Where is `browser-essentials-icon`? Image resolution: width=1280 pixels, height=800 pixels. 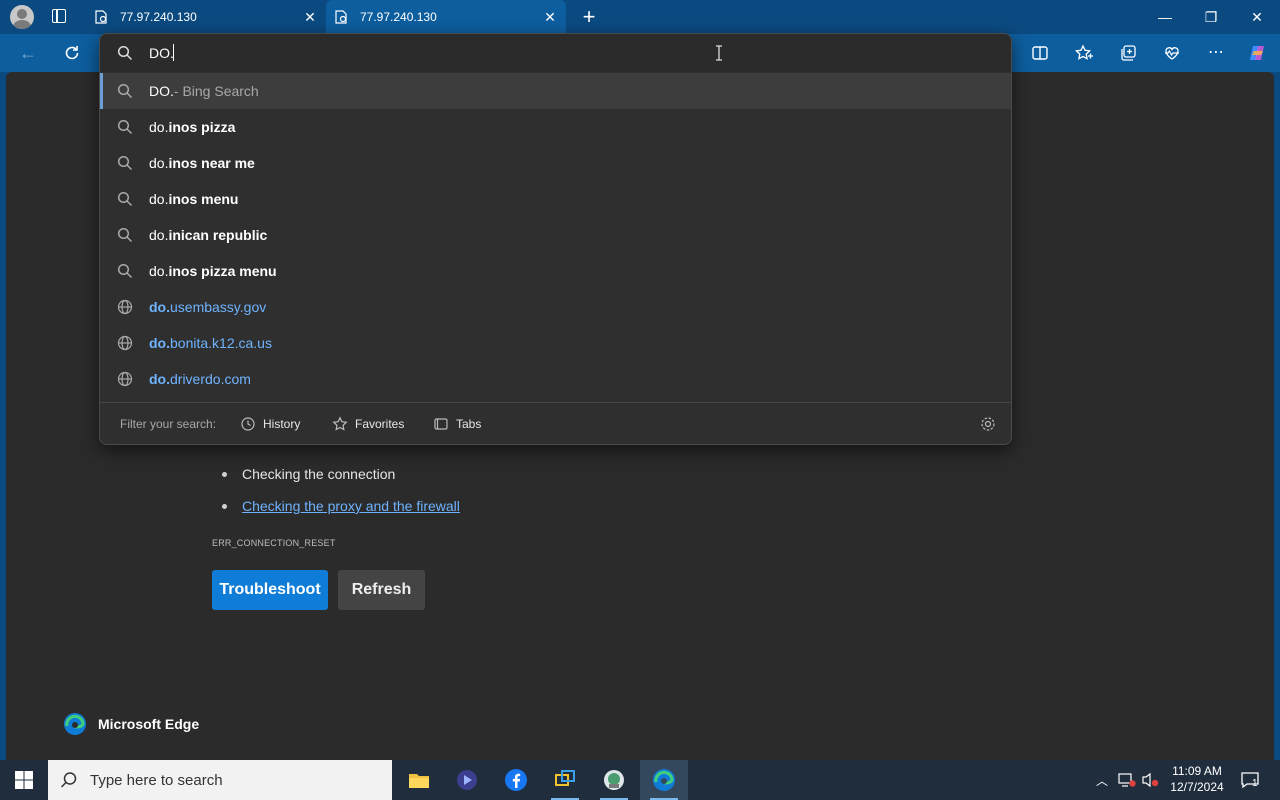 browser-essentials-icon is located at coordinates (1172, 53).